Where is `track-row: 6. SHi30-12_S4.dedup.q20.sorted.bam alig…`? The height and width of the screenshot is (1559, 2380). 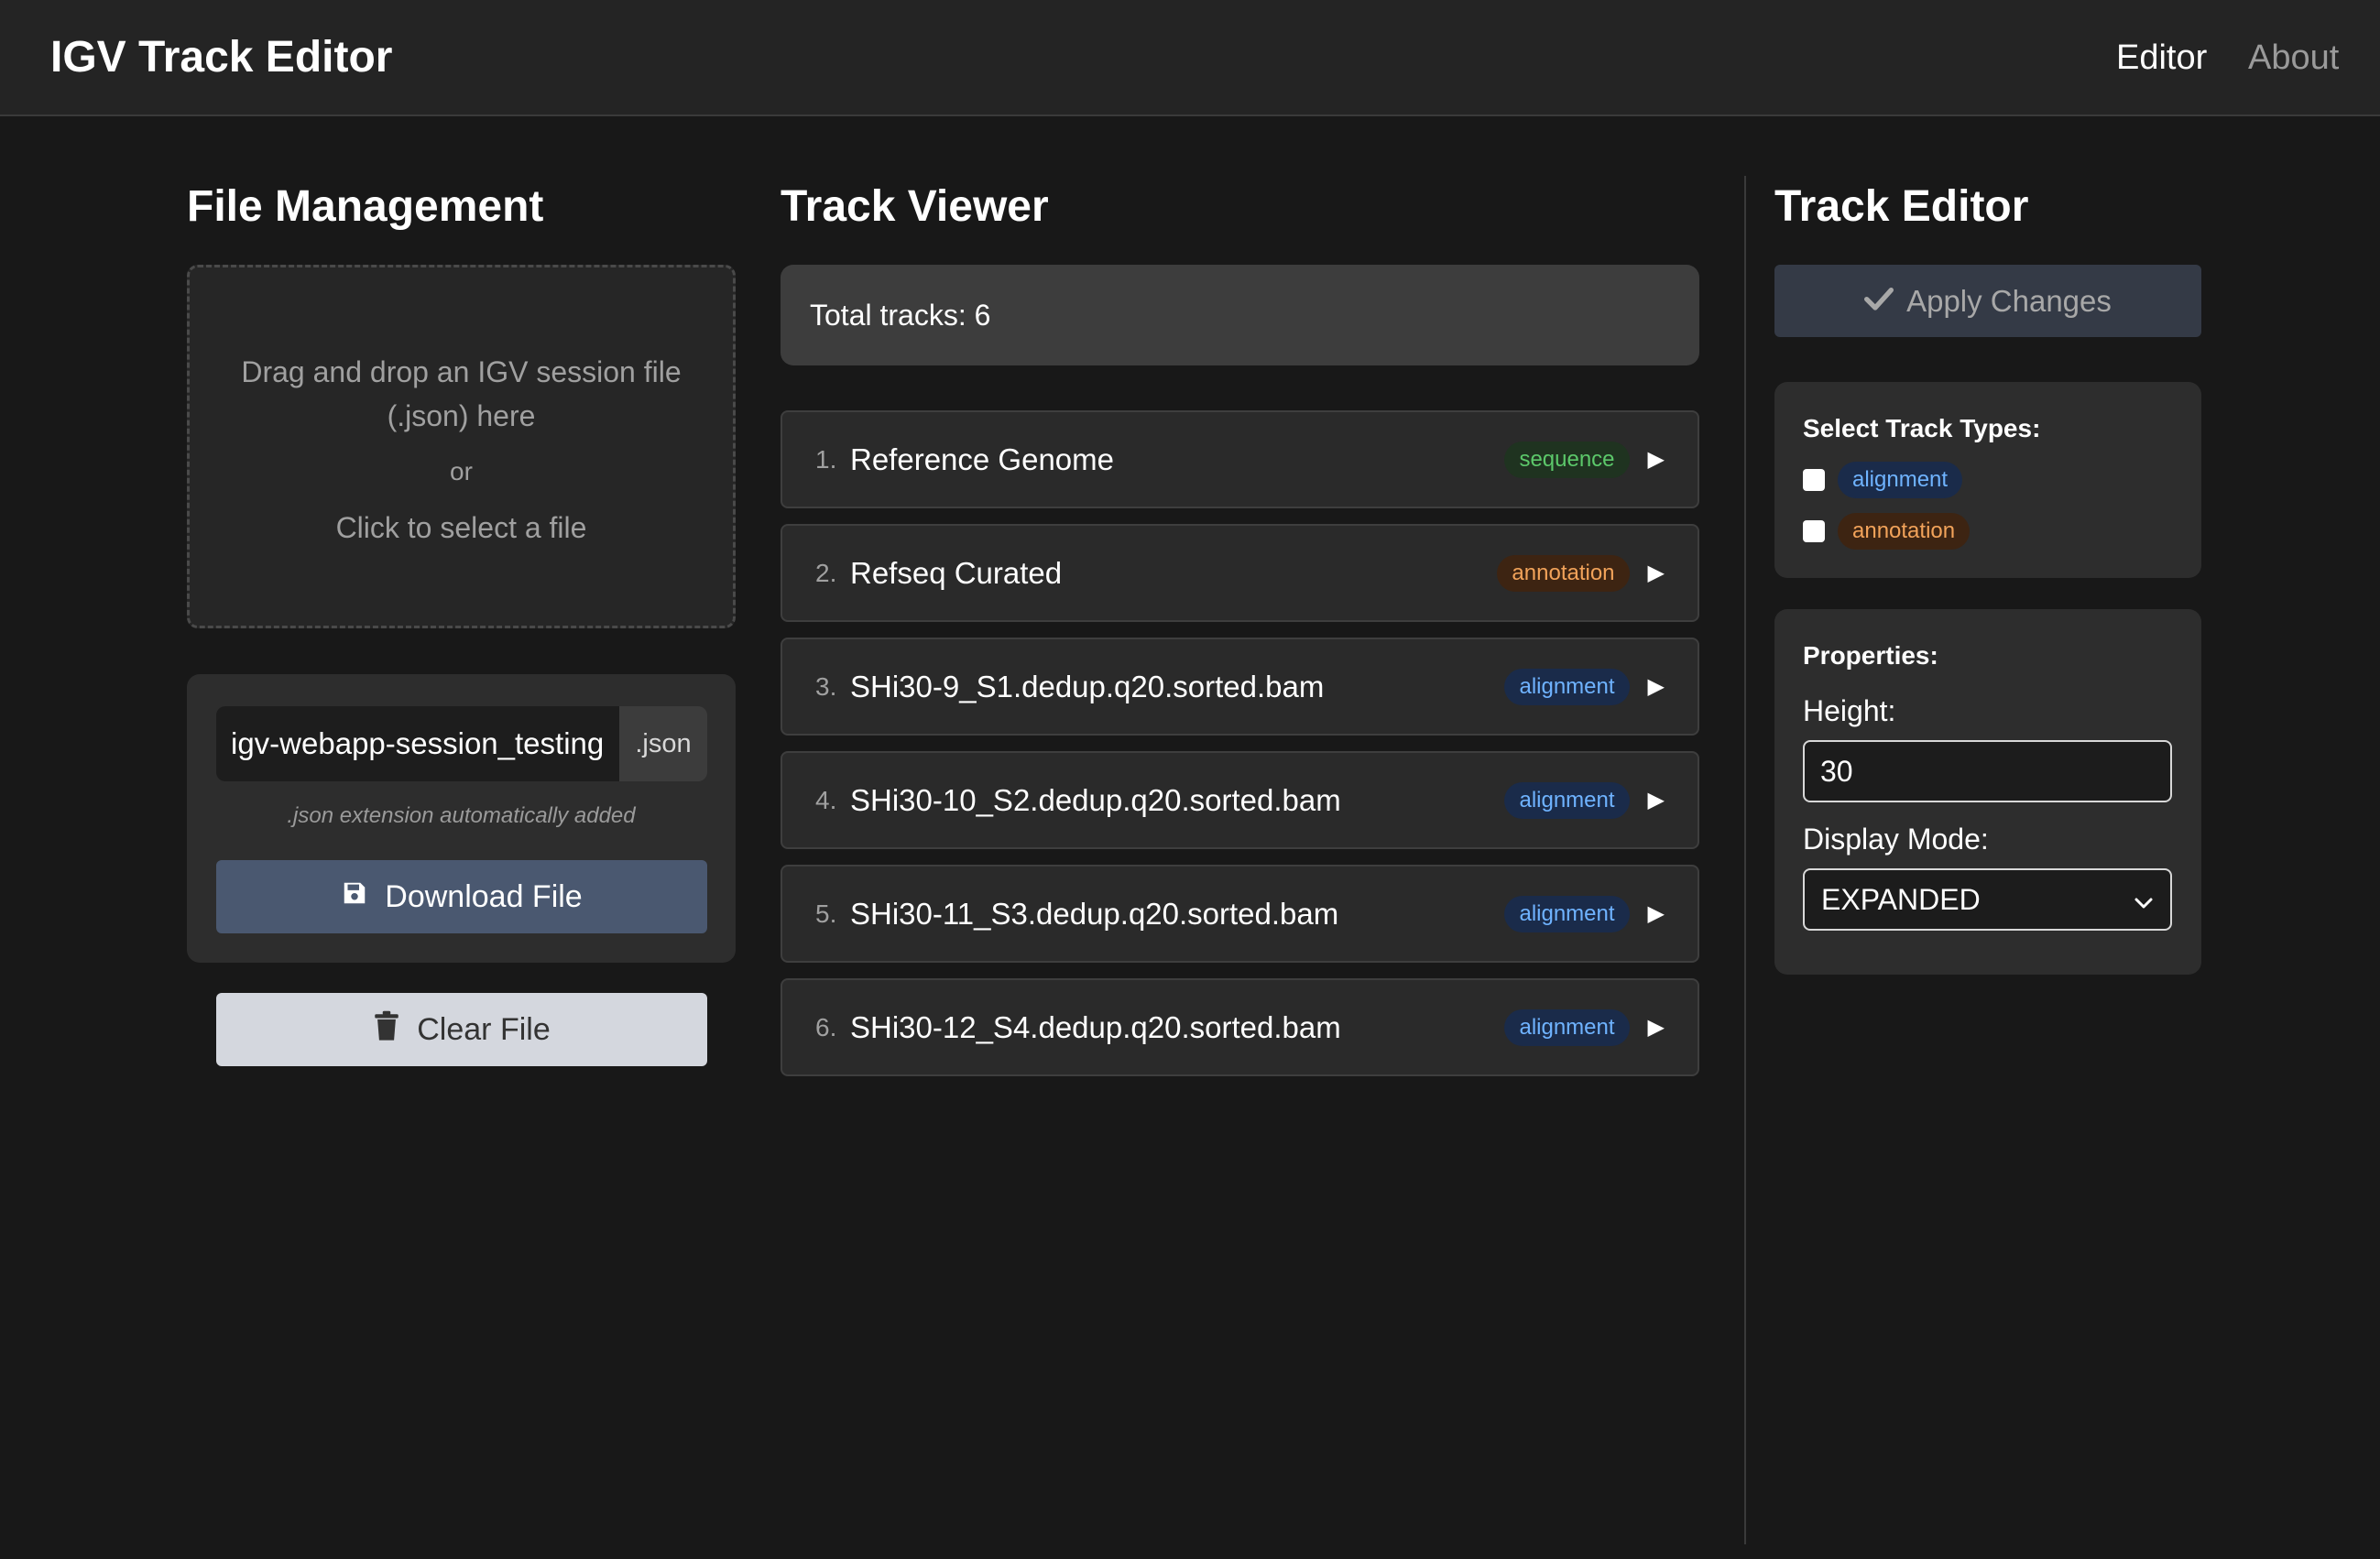
track-row: 6. SHi30-12_S4.dedup.q20.sorted.bam alig… is located at coordinates (1240, 1027).